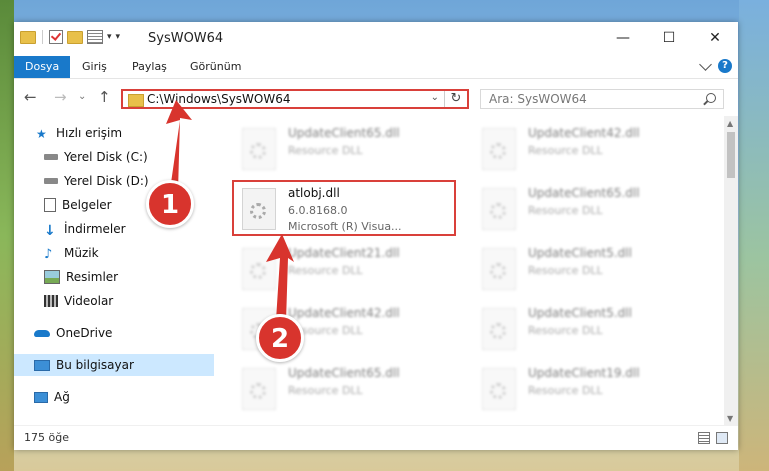  What do you see at coordinates (170, 204) in the screenshot?
I see `callout-1: 1` at bounding box center [170, 204].